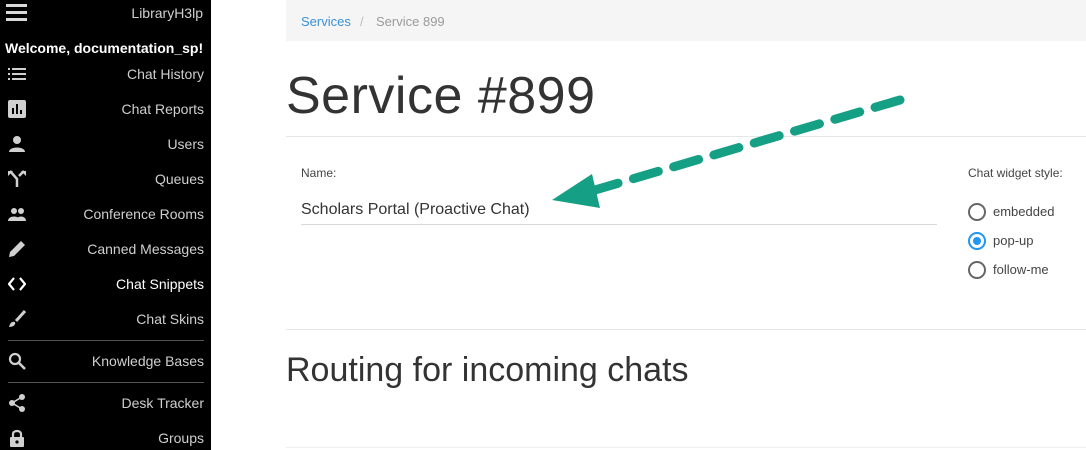 Image resolution: width=1086 pixels, height=450 pixels. Describe the element at coordinates (17, 249) in the screenshot. I see `pencil-icon` at that location.